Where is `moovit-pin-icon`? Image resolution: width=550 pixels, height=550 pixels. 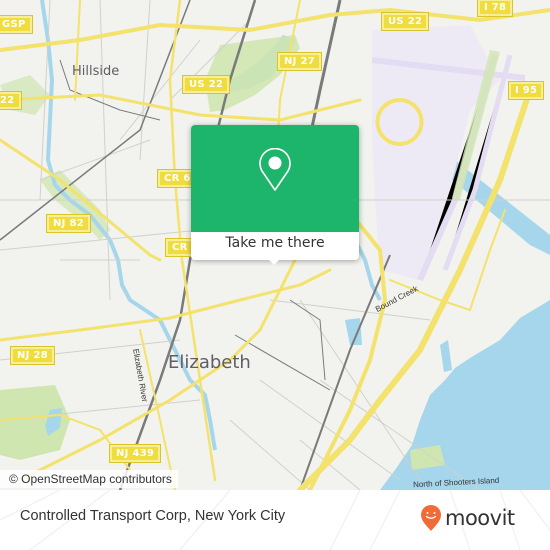 moovit-pin-icon is located at coordinates (431, 518).